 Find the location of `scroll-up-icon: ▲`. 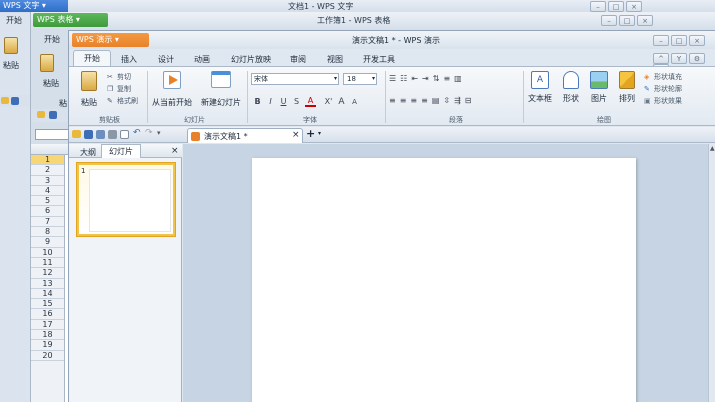

scroll-up-icon: ▲ is located at coordinates (712, 148).